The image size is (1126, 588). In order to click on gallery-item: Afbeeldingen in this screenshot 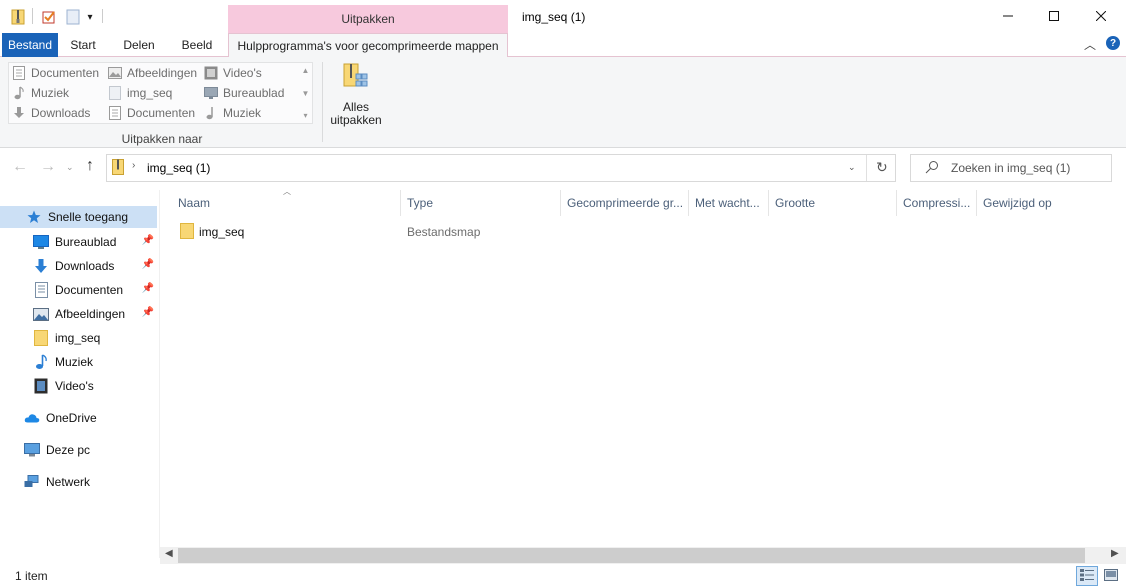, I will do `click(152, 73)`.